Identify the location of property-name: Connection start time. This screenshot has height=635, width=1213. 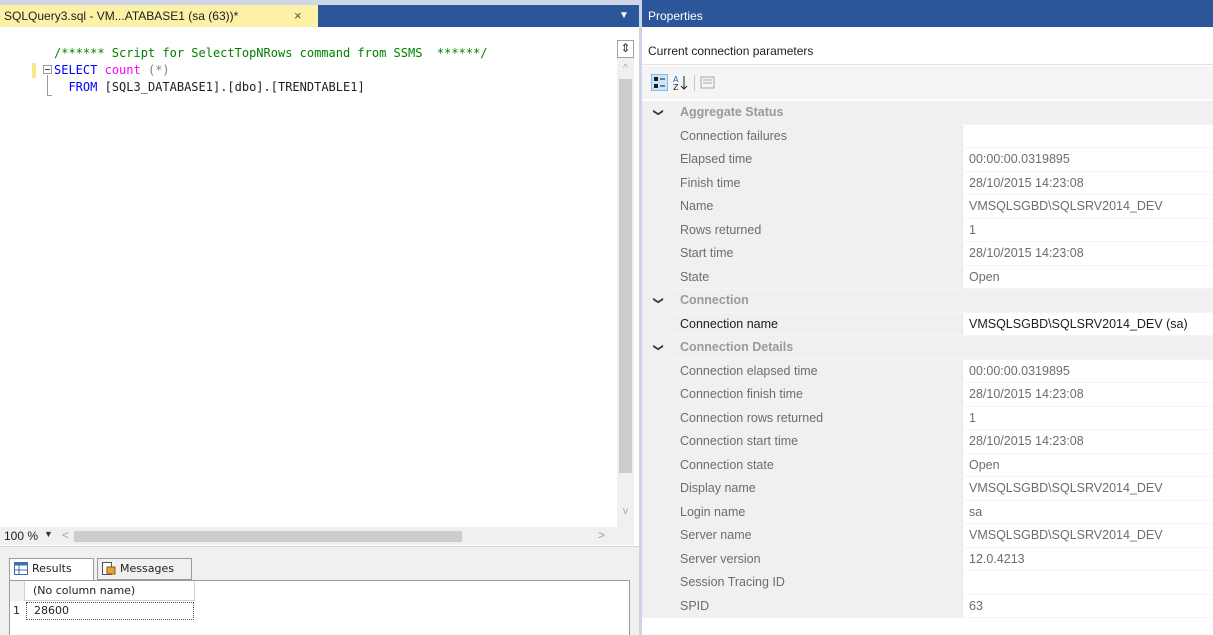
(816, 442).